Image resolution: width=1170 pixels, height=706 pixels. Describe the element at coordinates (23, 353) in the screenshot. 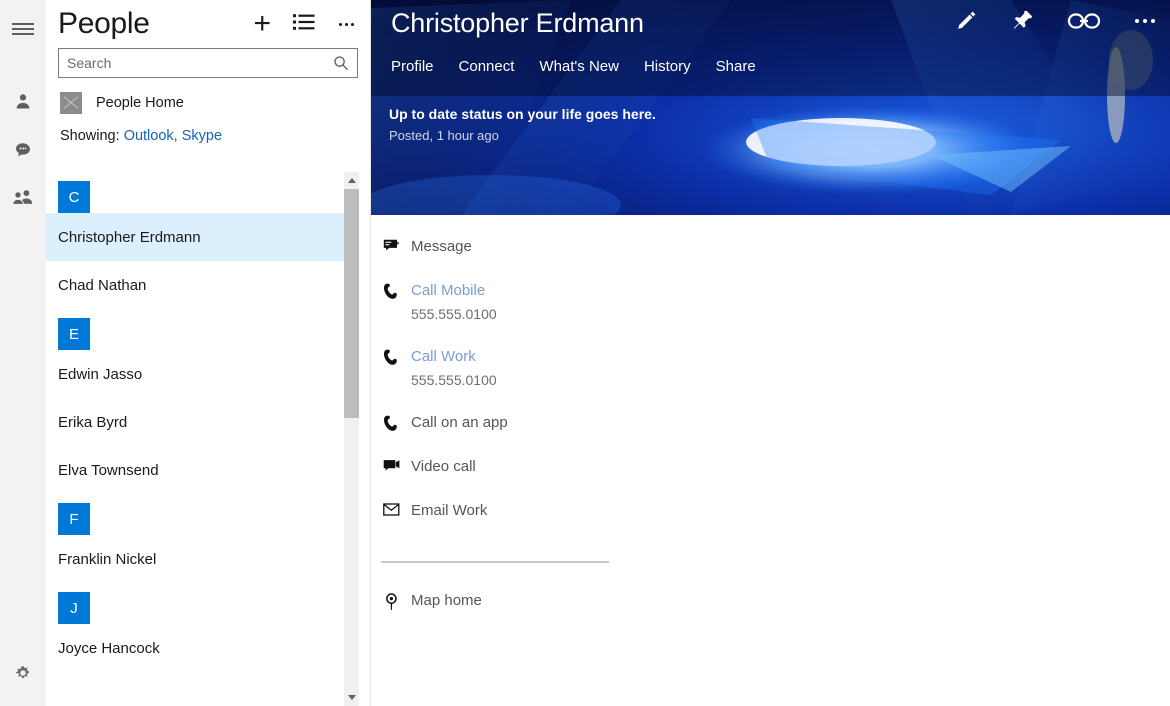

I see `navigation-rail` at that location.